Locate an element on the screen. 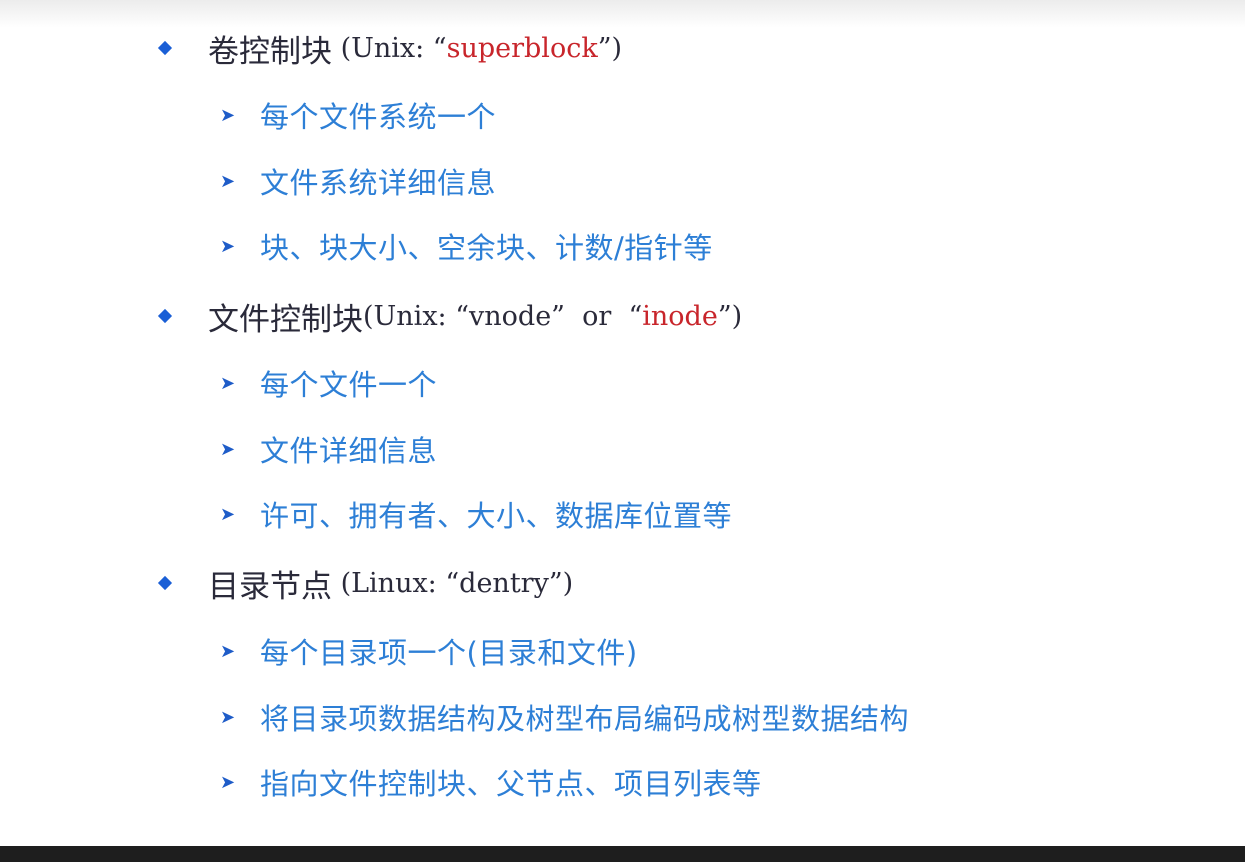 The height and width of the screenshot is (862, 1245). list-item: ➤ 块、块大小、空余块、计数/指针等 is located at coordinates (466, 246).